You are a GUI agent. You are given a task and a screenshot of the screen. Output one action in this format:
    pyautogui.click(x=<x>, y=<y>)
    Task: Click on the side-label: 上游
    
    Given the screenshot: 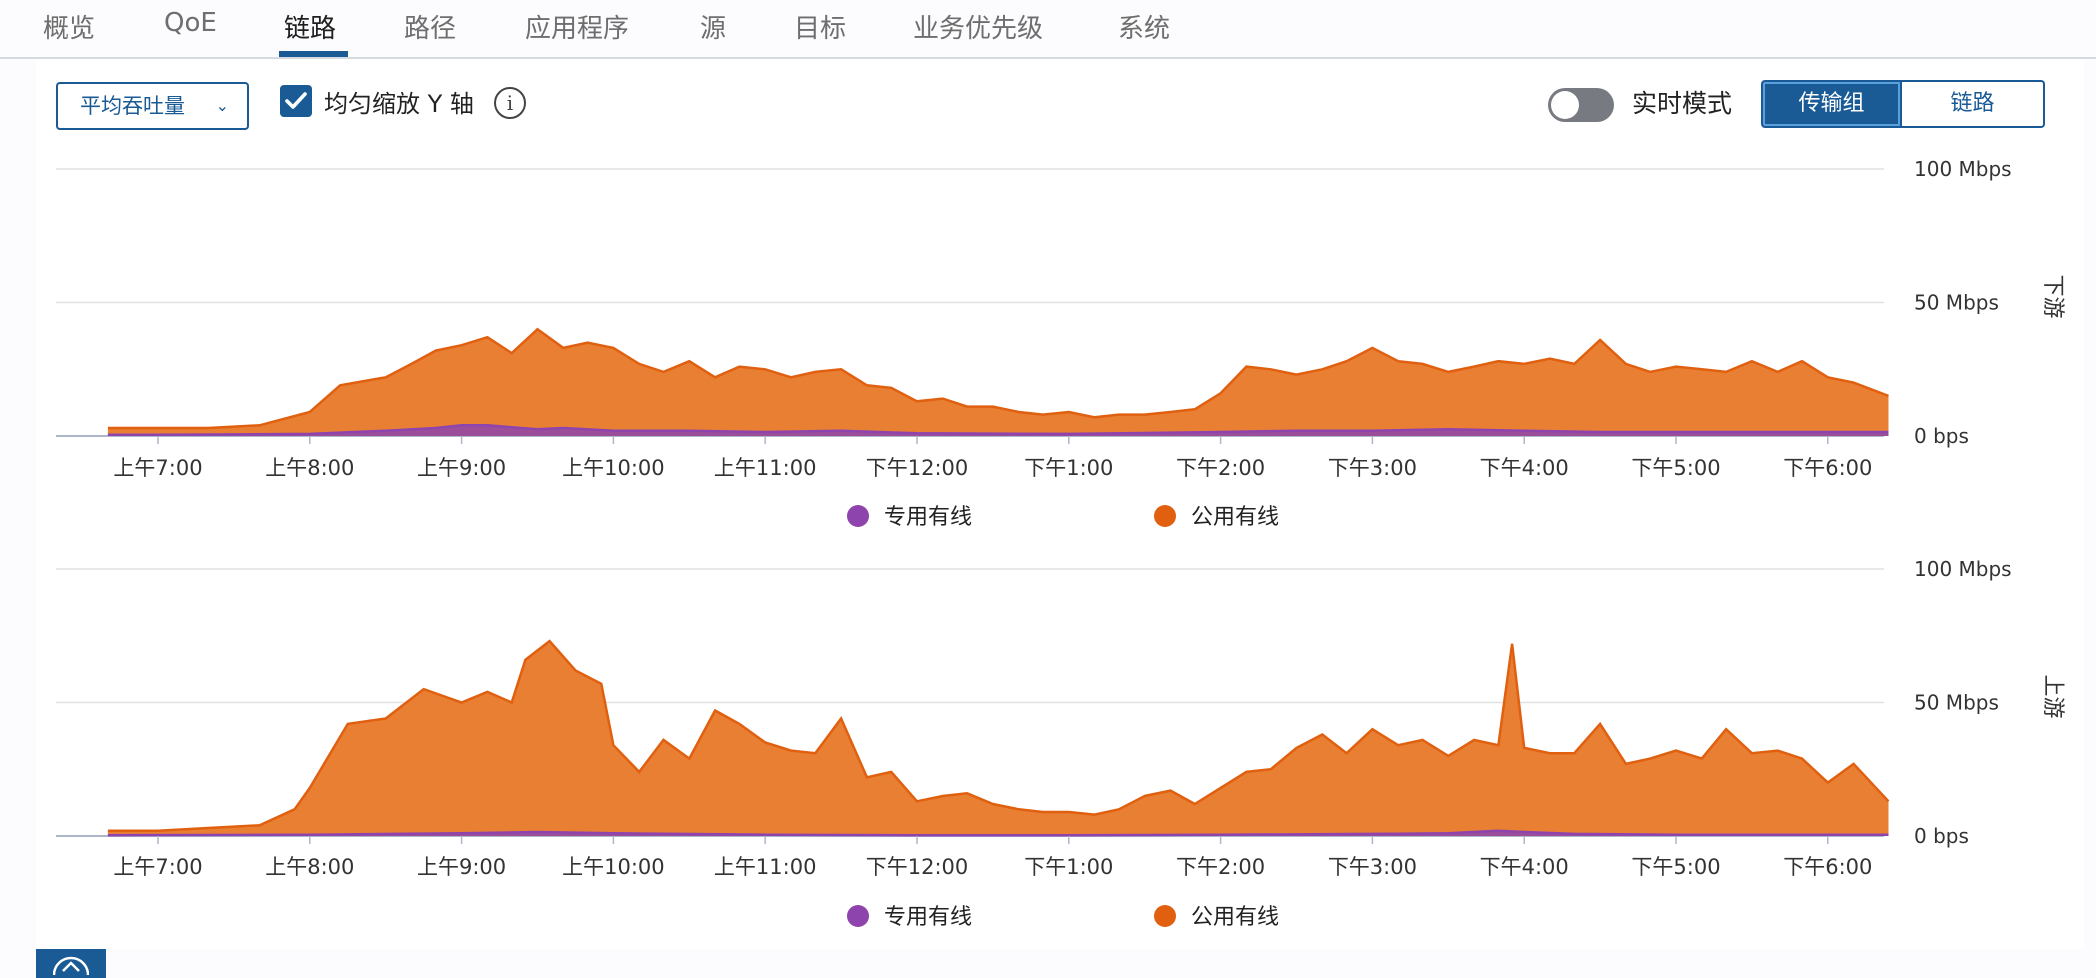 What is the action you would take?
    pyautogui.click(x=2052, y=697)
    